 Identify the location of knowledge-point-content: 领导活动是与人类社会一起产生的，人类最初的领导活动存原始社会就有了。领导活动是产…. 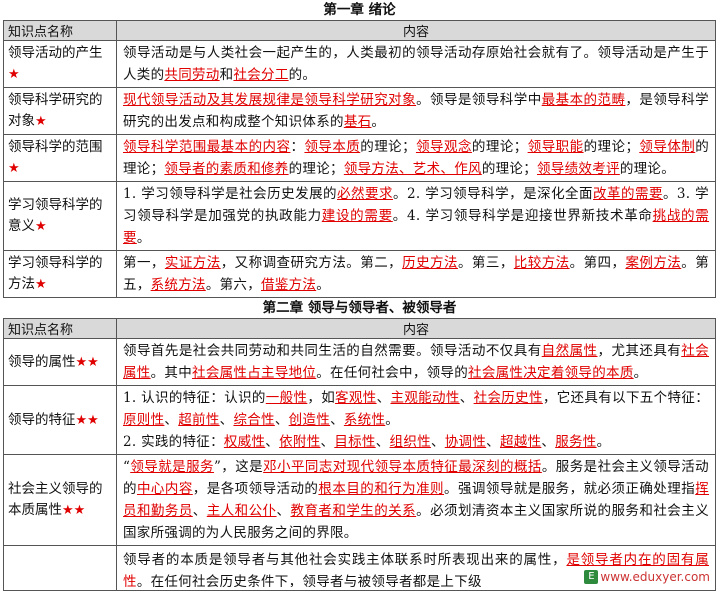
(416, 64).